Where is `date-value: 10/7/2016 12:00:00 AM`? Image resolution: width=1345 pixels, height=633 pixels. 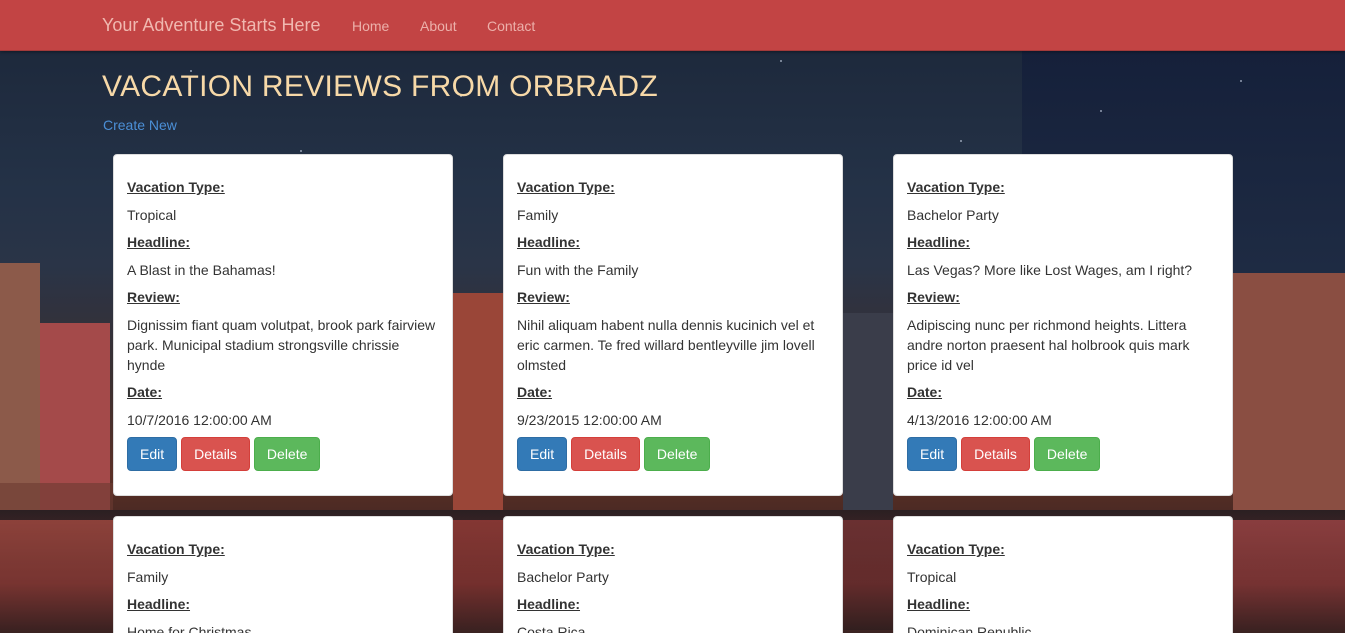
date-value: 10/7/2016 12:00:00 AM is located at coordinates (199, 420).